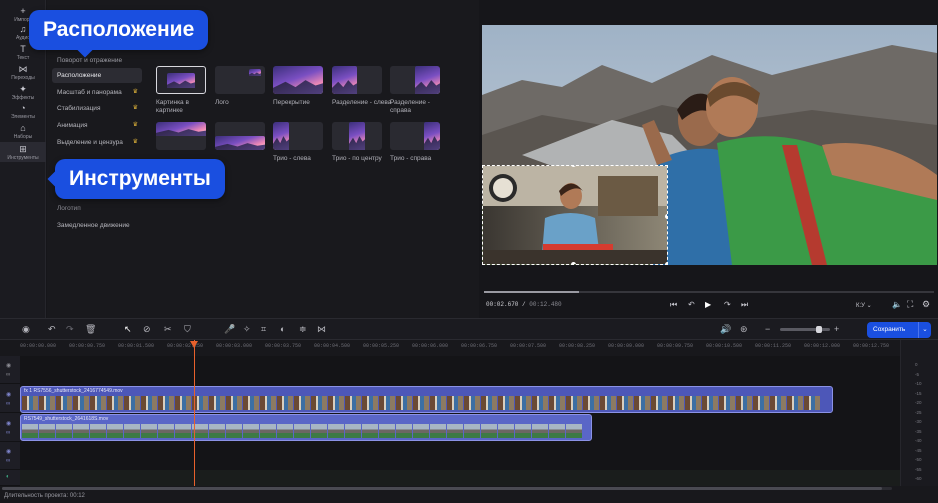 The width and height of the screenshot is (938, 503). What do you see at coordinates (97, 108) in the screenshot?
I see `menu-item-stabilization: Стабилизация ♛` at bounding box center [97, 108].